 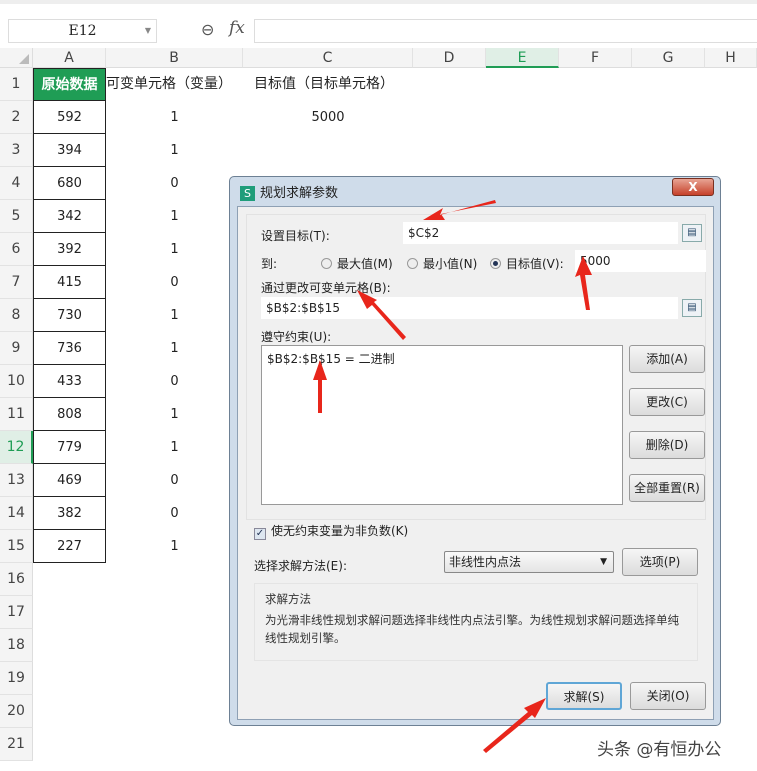 I want to click on radio-value-label: 目标值(V):, so click(x=535, y=264).